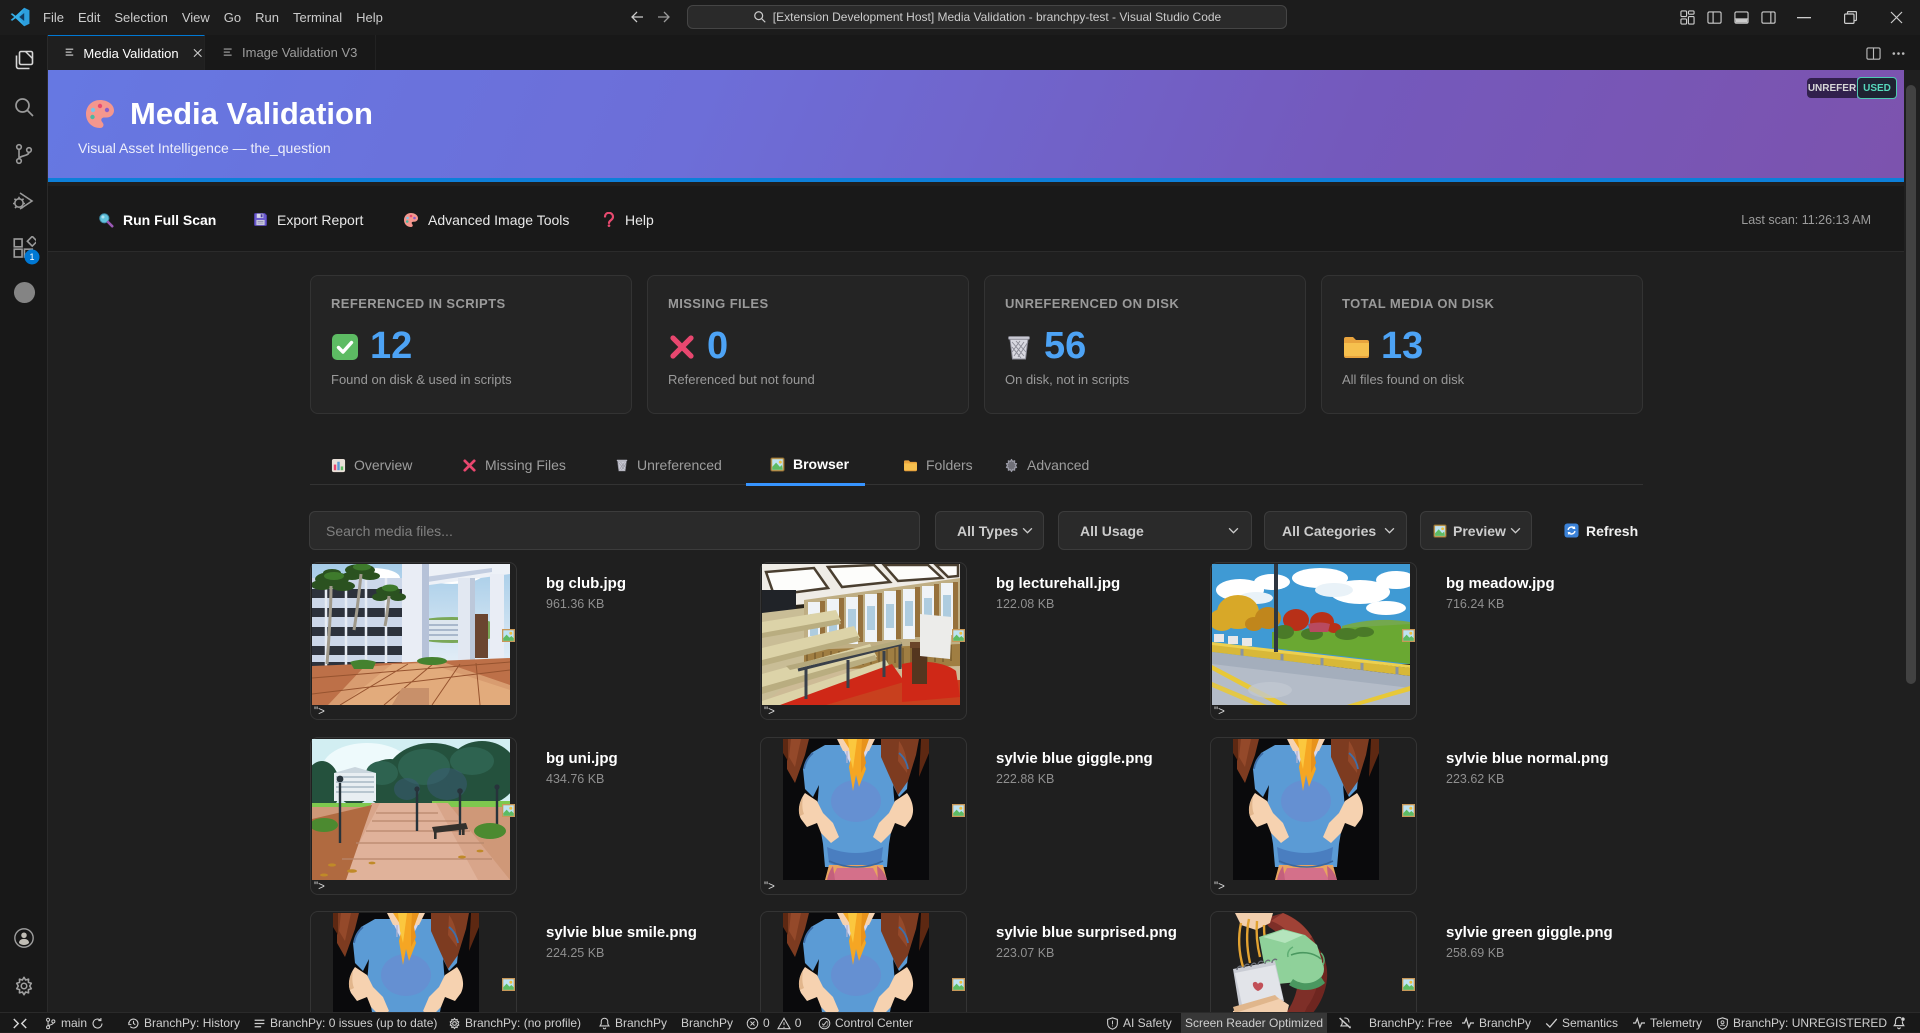  What do you see at coordinates (31, 257) in the screenshot?
I see `svg-text: 1` at bounding box center [31, 257].